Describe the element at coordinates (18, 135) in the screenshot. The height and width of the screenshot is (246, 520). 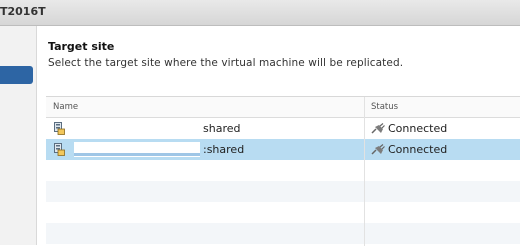
I see `wizard-nav` at that location.